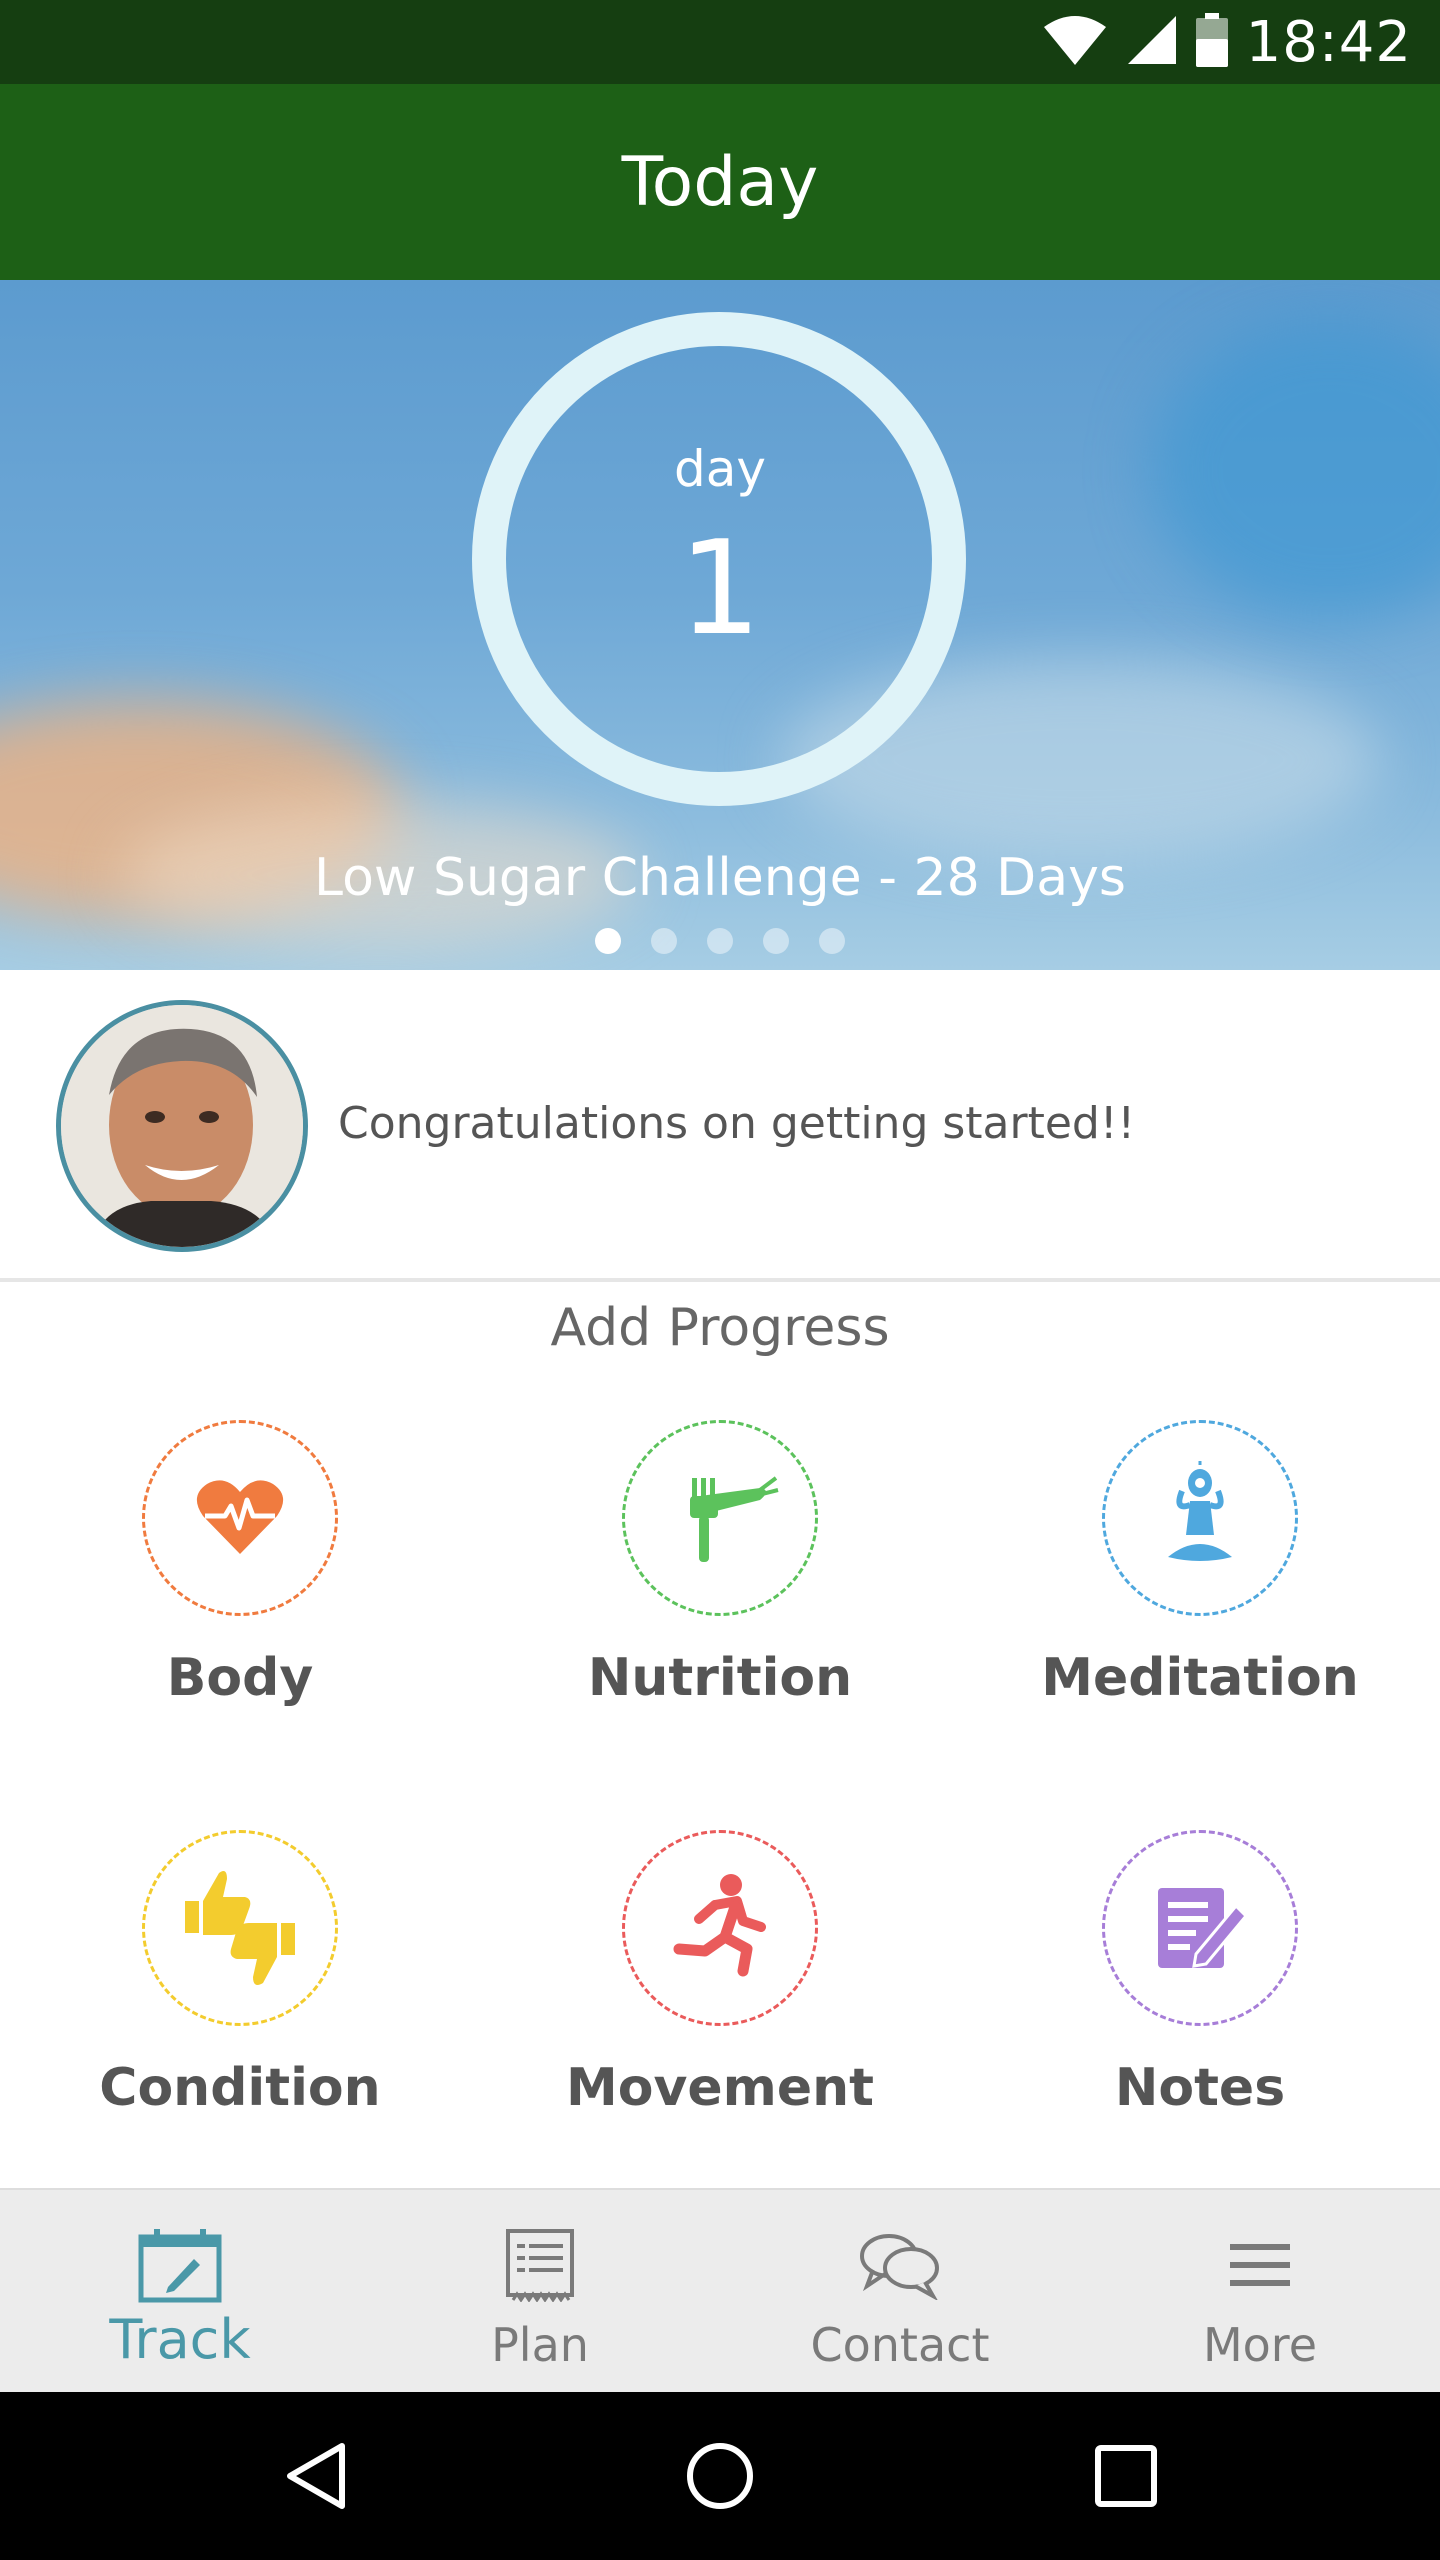 Image resolution: width=1440 pixels, height=2560 pixels. I want to click on meditation-button, so click(1200, 1518).